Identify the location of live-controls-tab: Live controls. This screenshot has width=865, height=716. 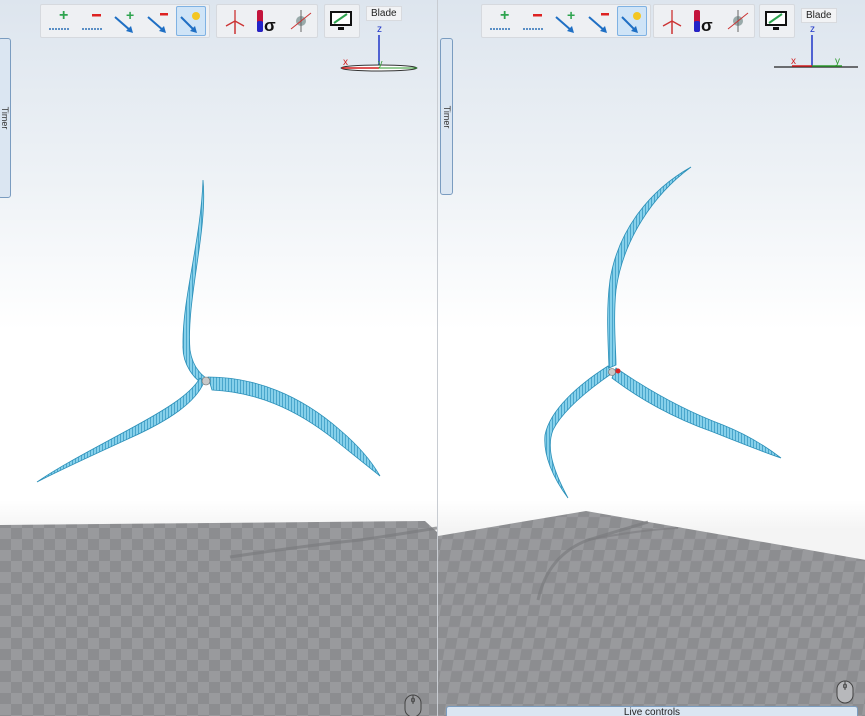
(652, 711).